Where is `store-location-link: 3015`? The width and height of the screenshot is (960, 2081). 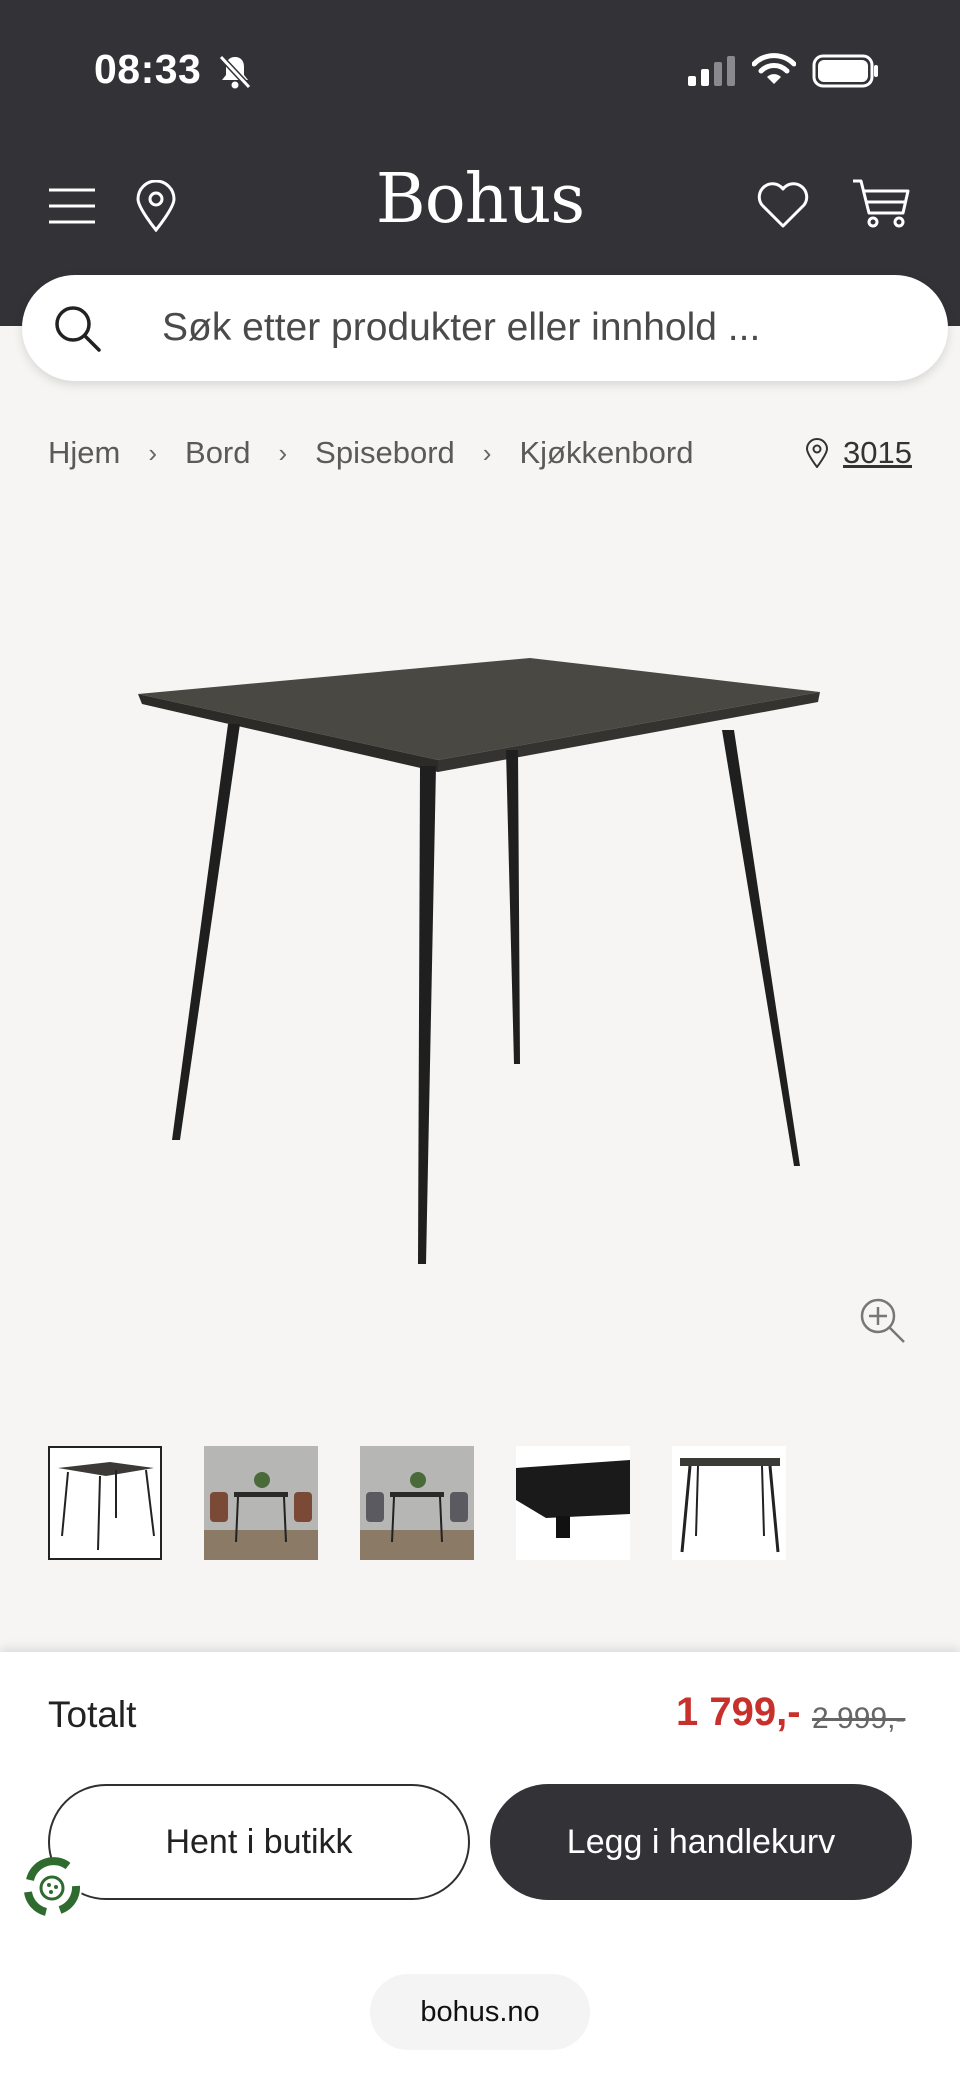
store-location-link: 3015 is located at coordinates (858, 453).